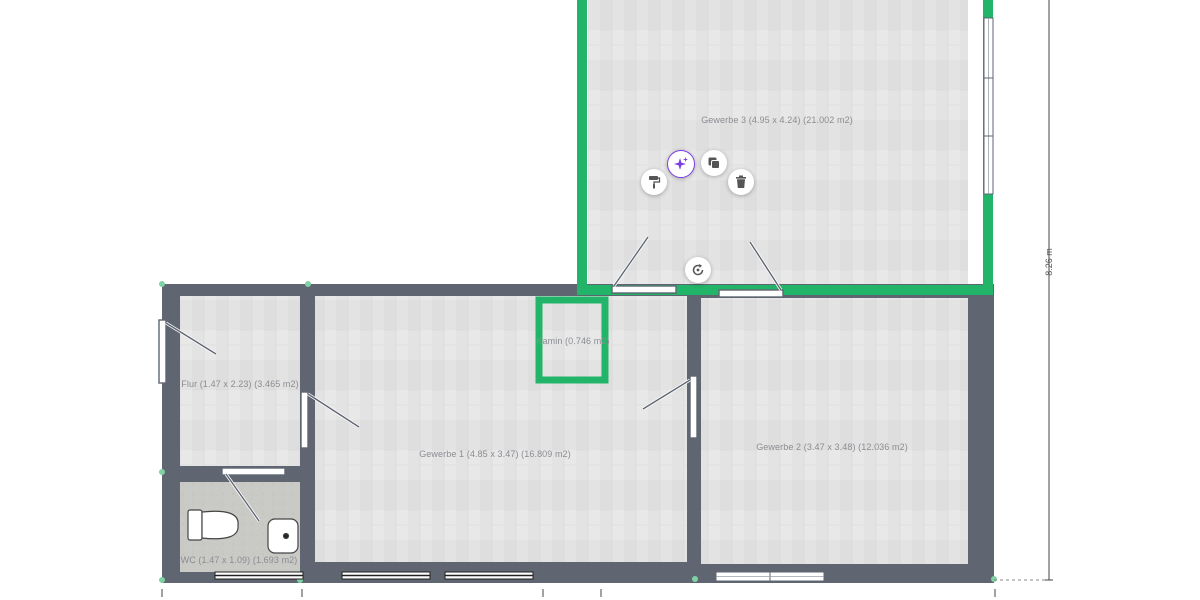 Image resolution: width=1200 pixels, height=600 pixels. I want to click on duplicate-button, so click(714, 163).